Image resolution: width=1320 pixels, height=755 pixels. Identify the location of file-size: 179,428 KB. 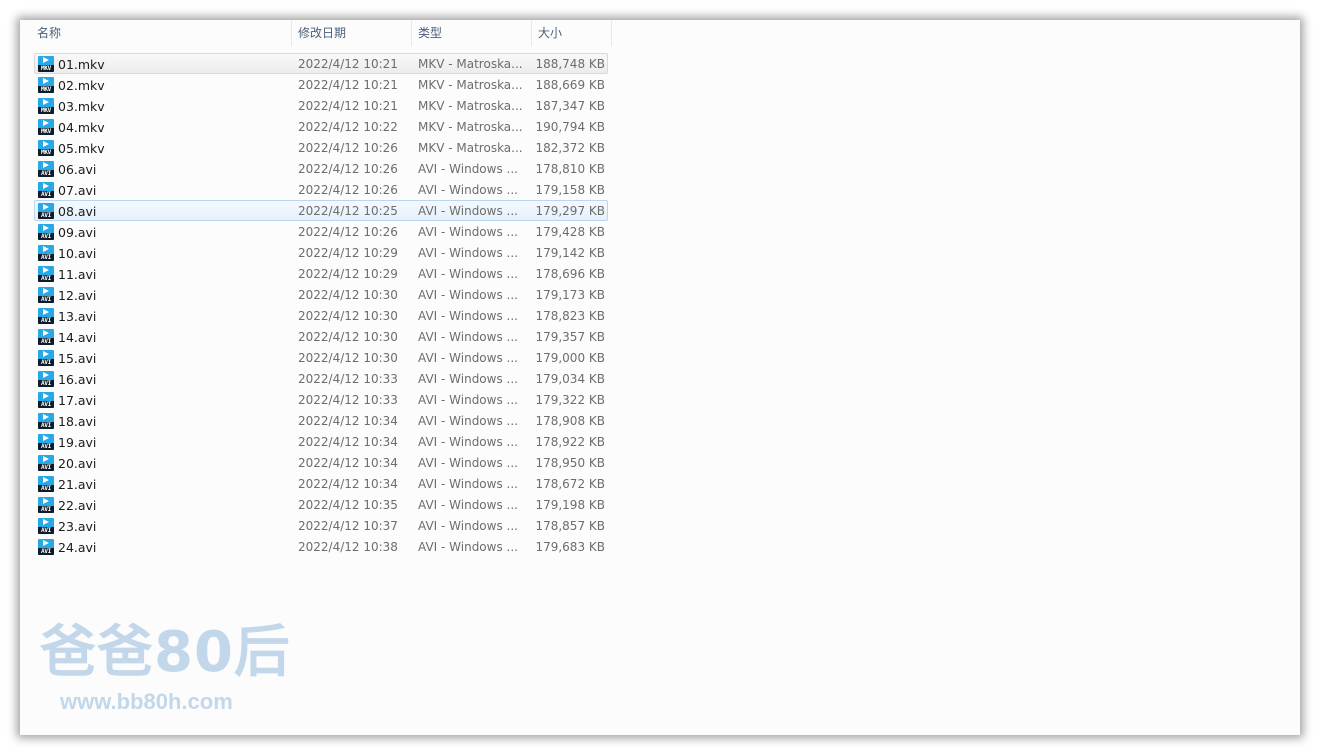
(570, 232).